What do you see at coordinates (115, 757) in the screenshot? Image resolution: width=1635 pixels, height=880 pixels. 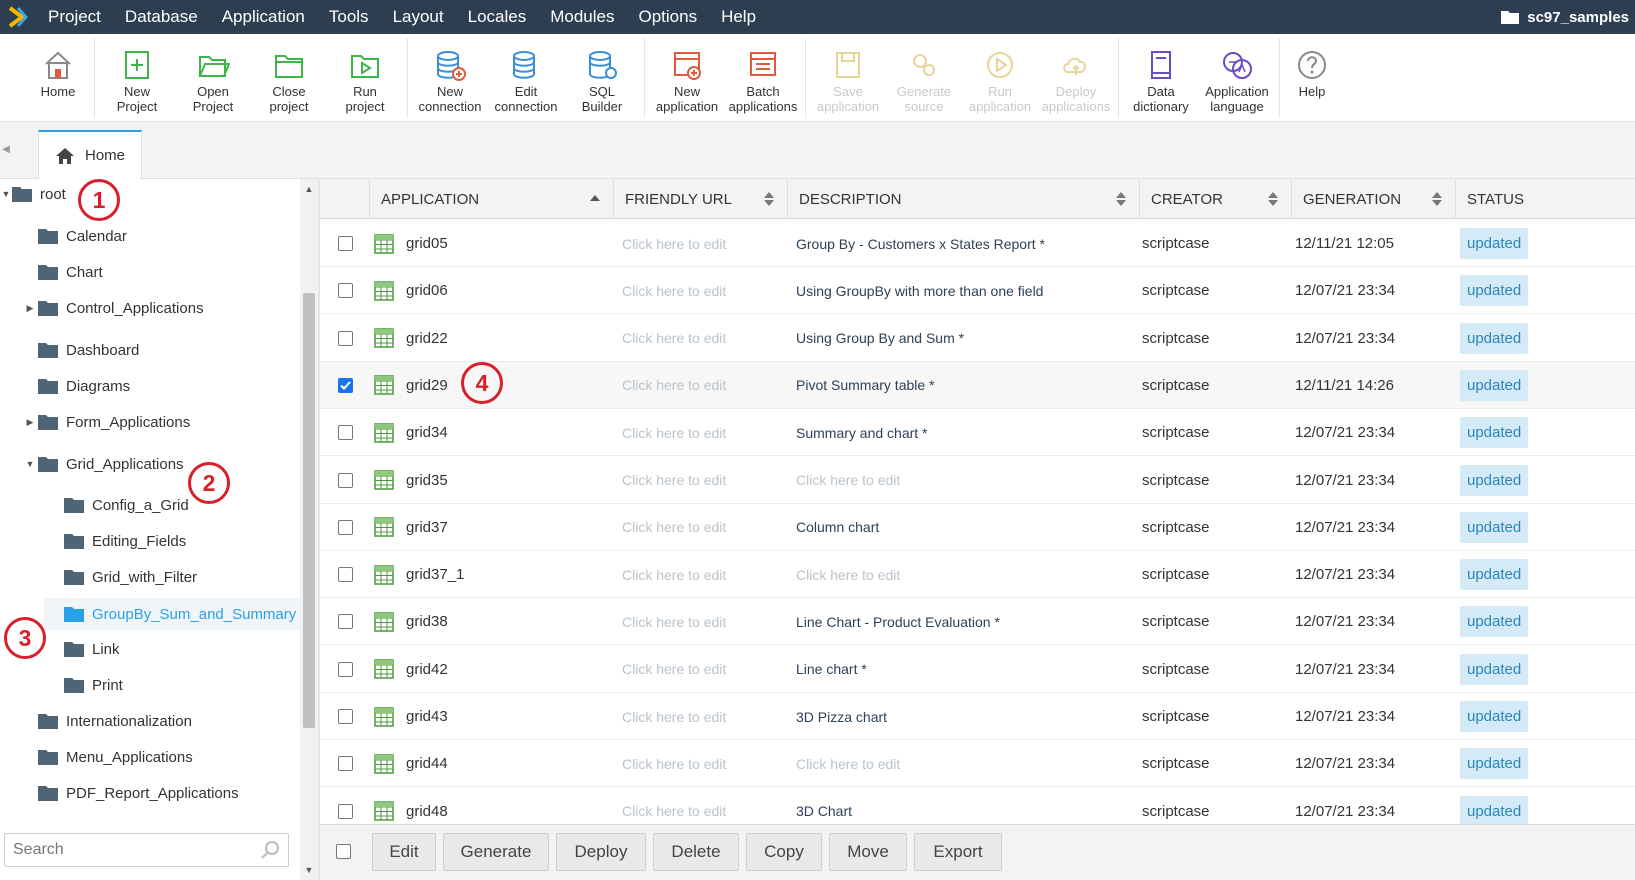 I see `tree-item-menu-applications: Menu_Applications` at bounding box center [115, 757].